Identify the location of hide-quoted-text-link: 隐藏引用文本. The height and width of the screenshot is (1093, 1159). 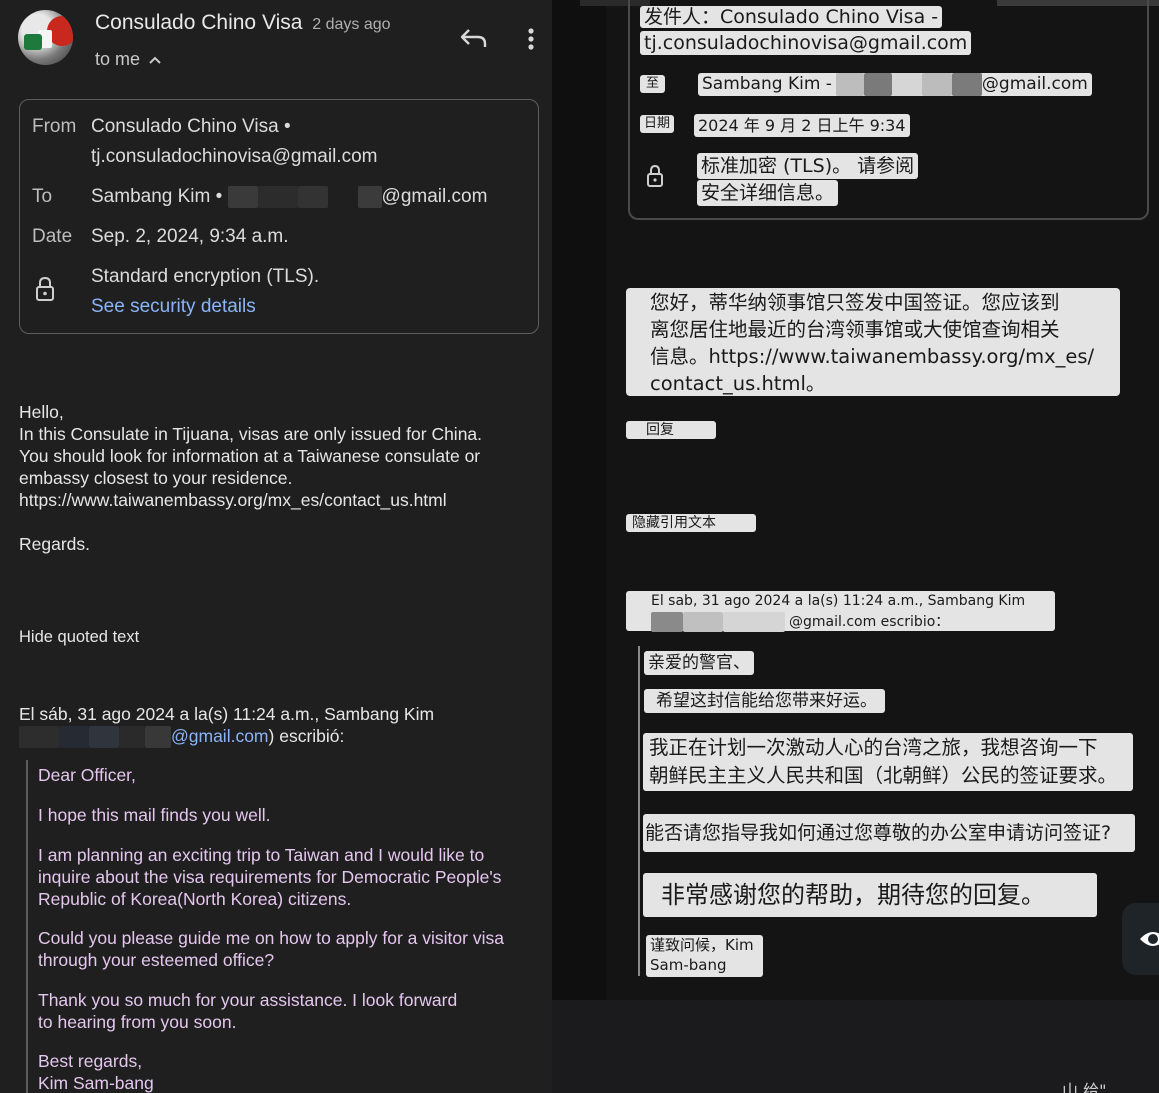
(691, 523).